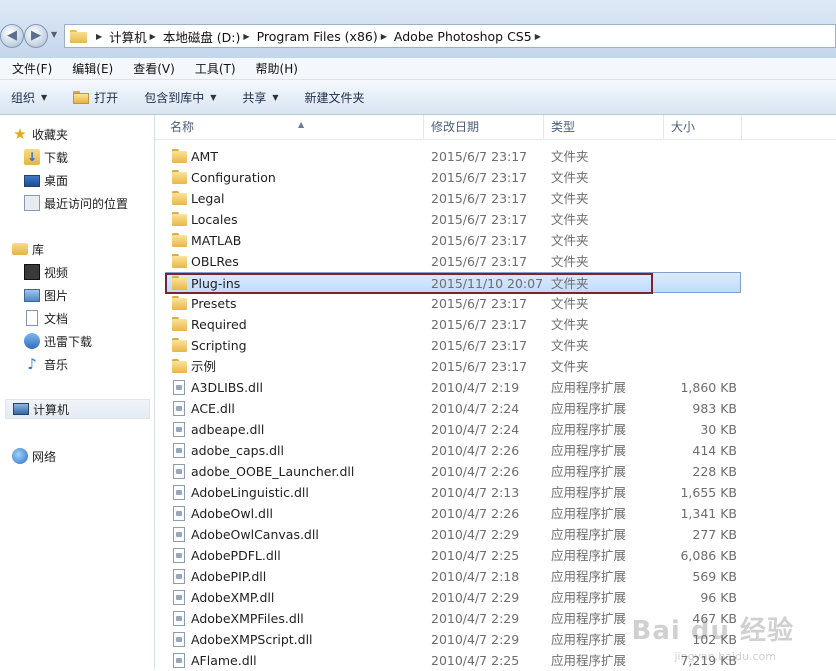 This screenshot has width=836, height=671. Describe the element at coordinates (495, 597) in the screenshot. I see `table-row: AdobeXMP.dll 2010/4/7 2:29 应用程序扩展 96 KB` at that location.